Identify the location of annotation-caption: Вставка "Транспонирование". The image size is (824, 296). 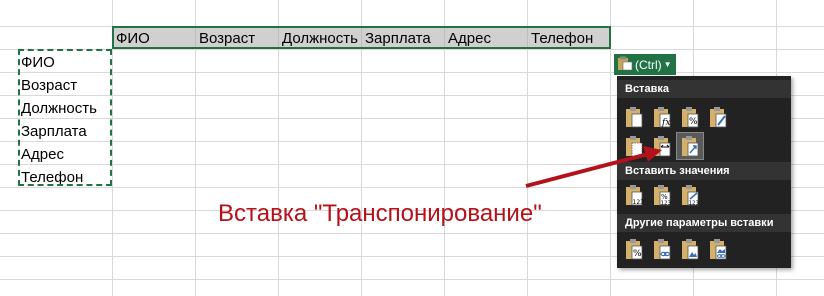
(380, 213).